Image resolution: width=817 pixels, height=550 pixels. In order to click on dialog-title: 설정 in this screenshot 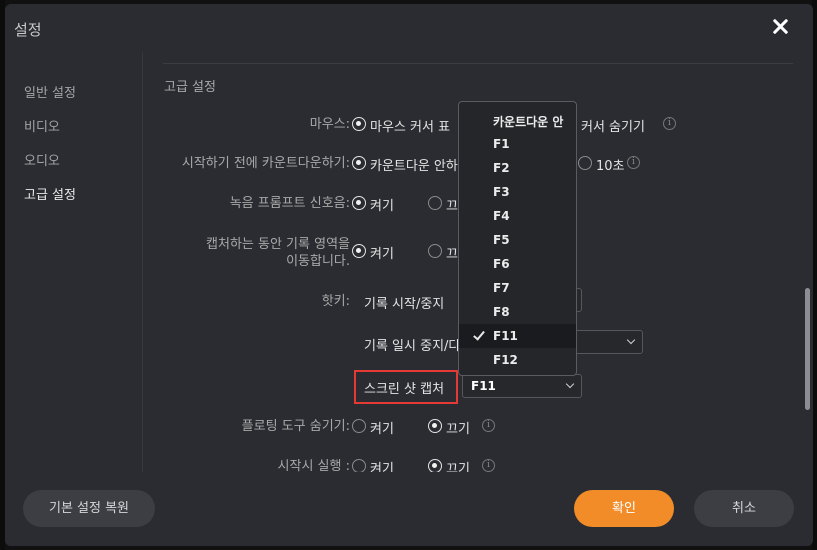, I will do `click(28, 30)`.